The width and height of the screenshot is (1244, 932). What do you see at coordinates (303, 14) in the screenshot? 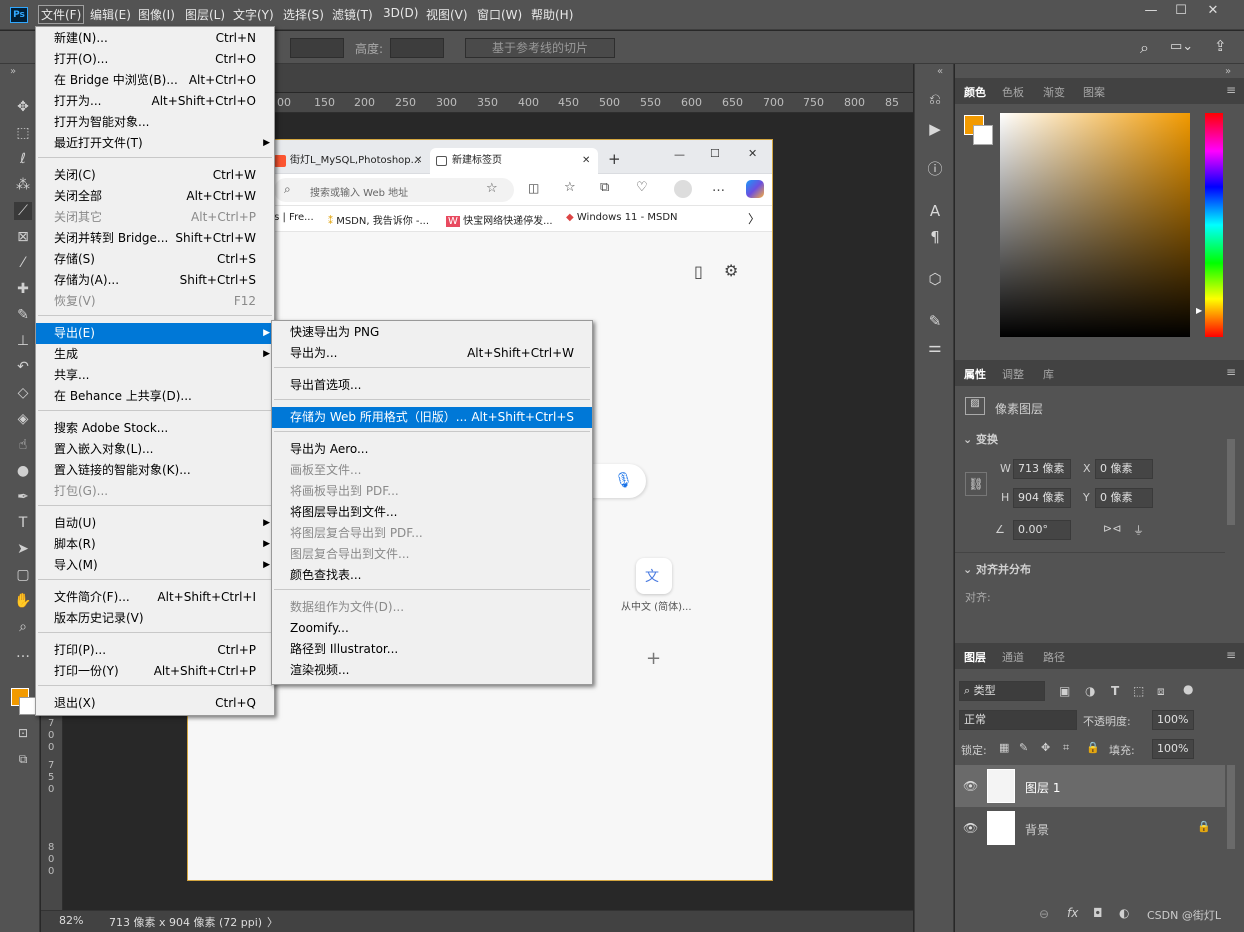
I see `menu-select: 选择(S)` at bounding box center [303, 14].